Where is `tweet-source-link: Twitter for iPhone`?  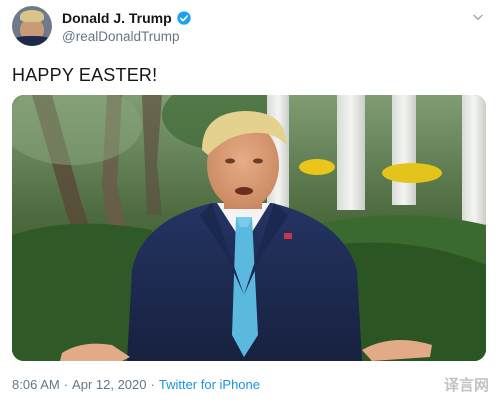
tweet-source-link: Twitter for iPhone is located at coordinates (209, 384).